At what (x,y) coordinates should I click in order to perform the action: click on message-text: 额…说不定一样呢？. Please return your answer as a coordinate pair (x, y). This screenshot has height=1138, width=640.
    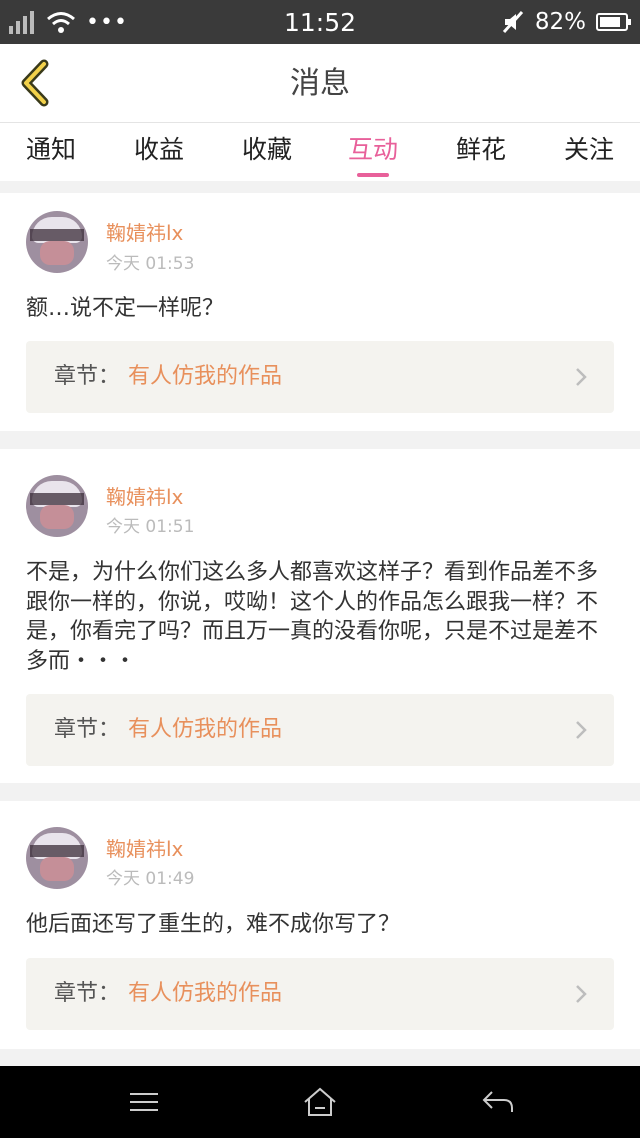
    Looking at the image, I should click on (125, 308).